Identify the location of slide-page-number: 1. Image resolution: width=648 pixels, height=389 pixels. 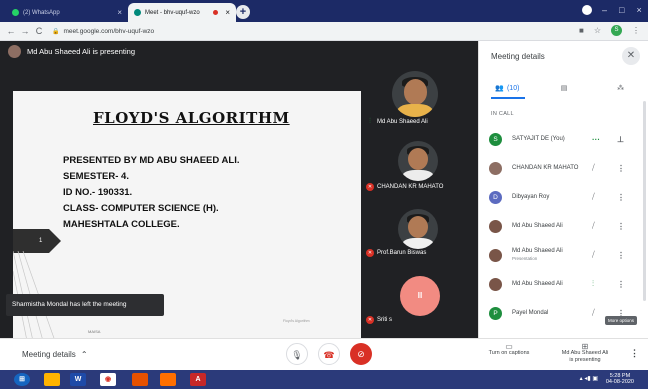
(37, 241).